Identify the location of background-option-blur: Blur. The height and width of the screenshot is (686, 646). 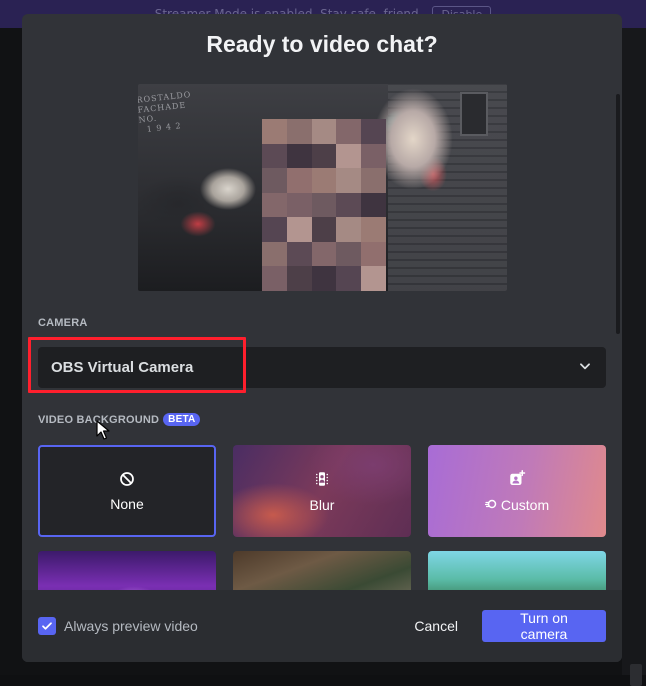
(322, 491).